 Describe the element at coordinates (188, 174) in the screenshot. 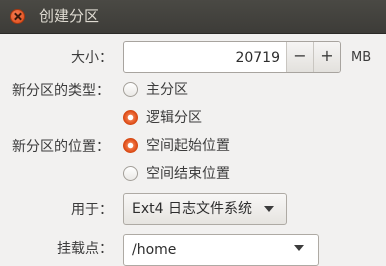

I see `radio-label-end: 空间结束位置` at that location.